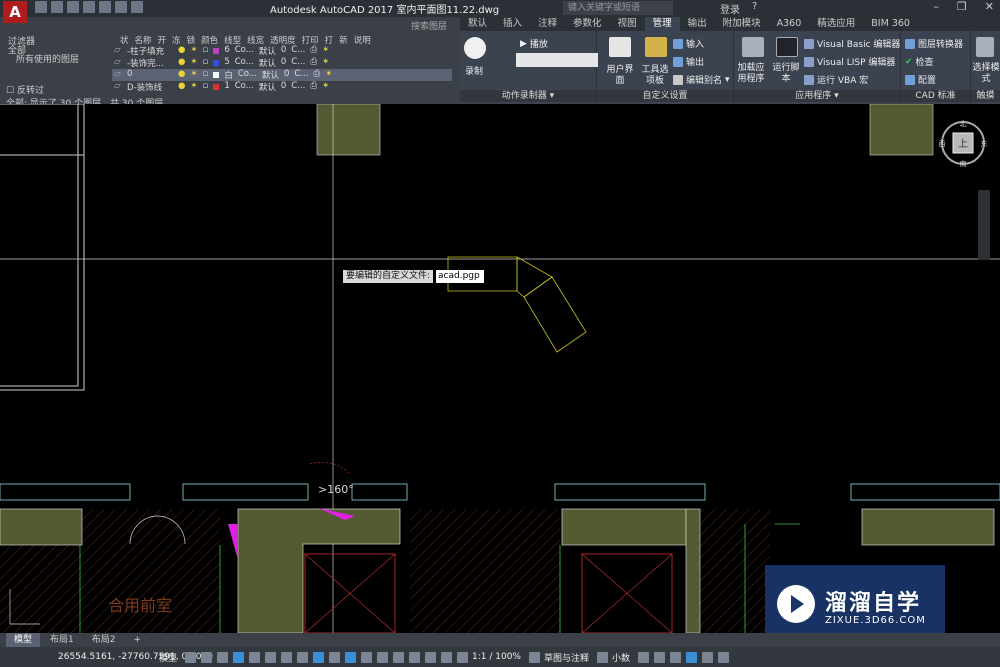  I want to click on check-button: ✔ 检查, so click(919, 62).